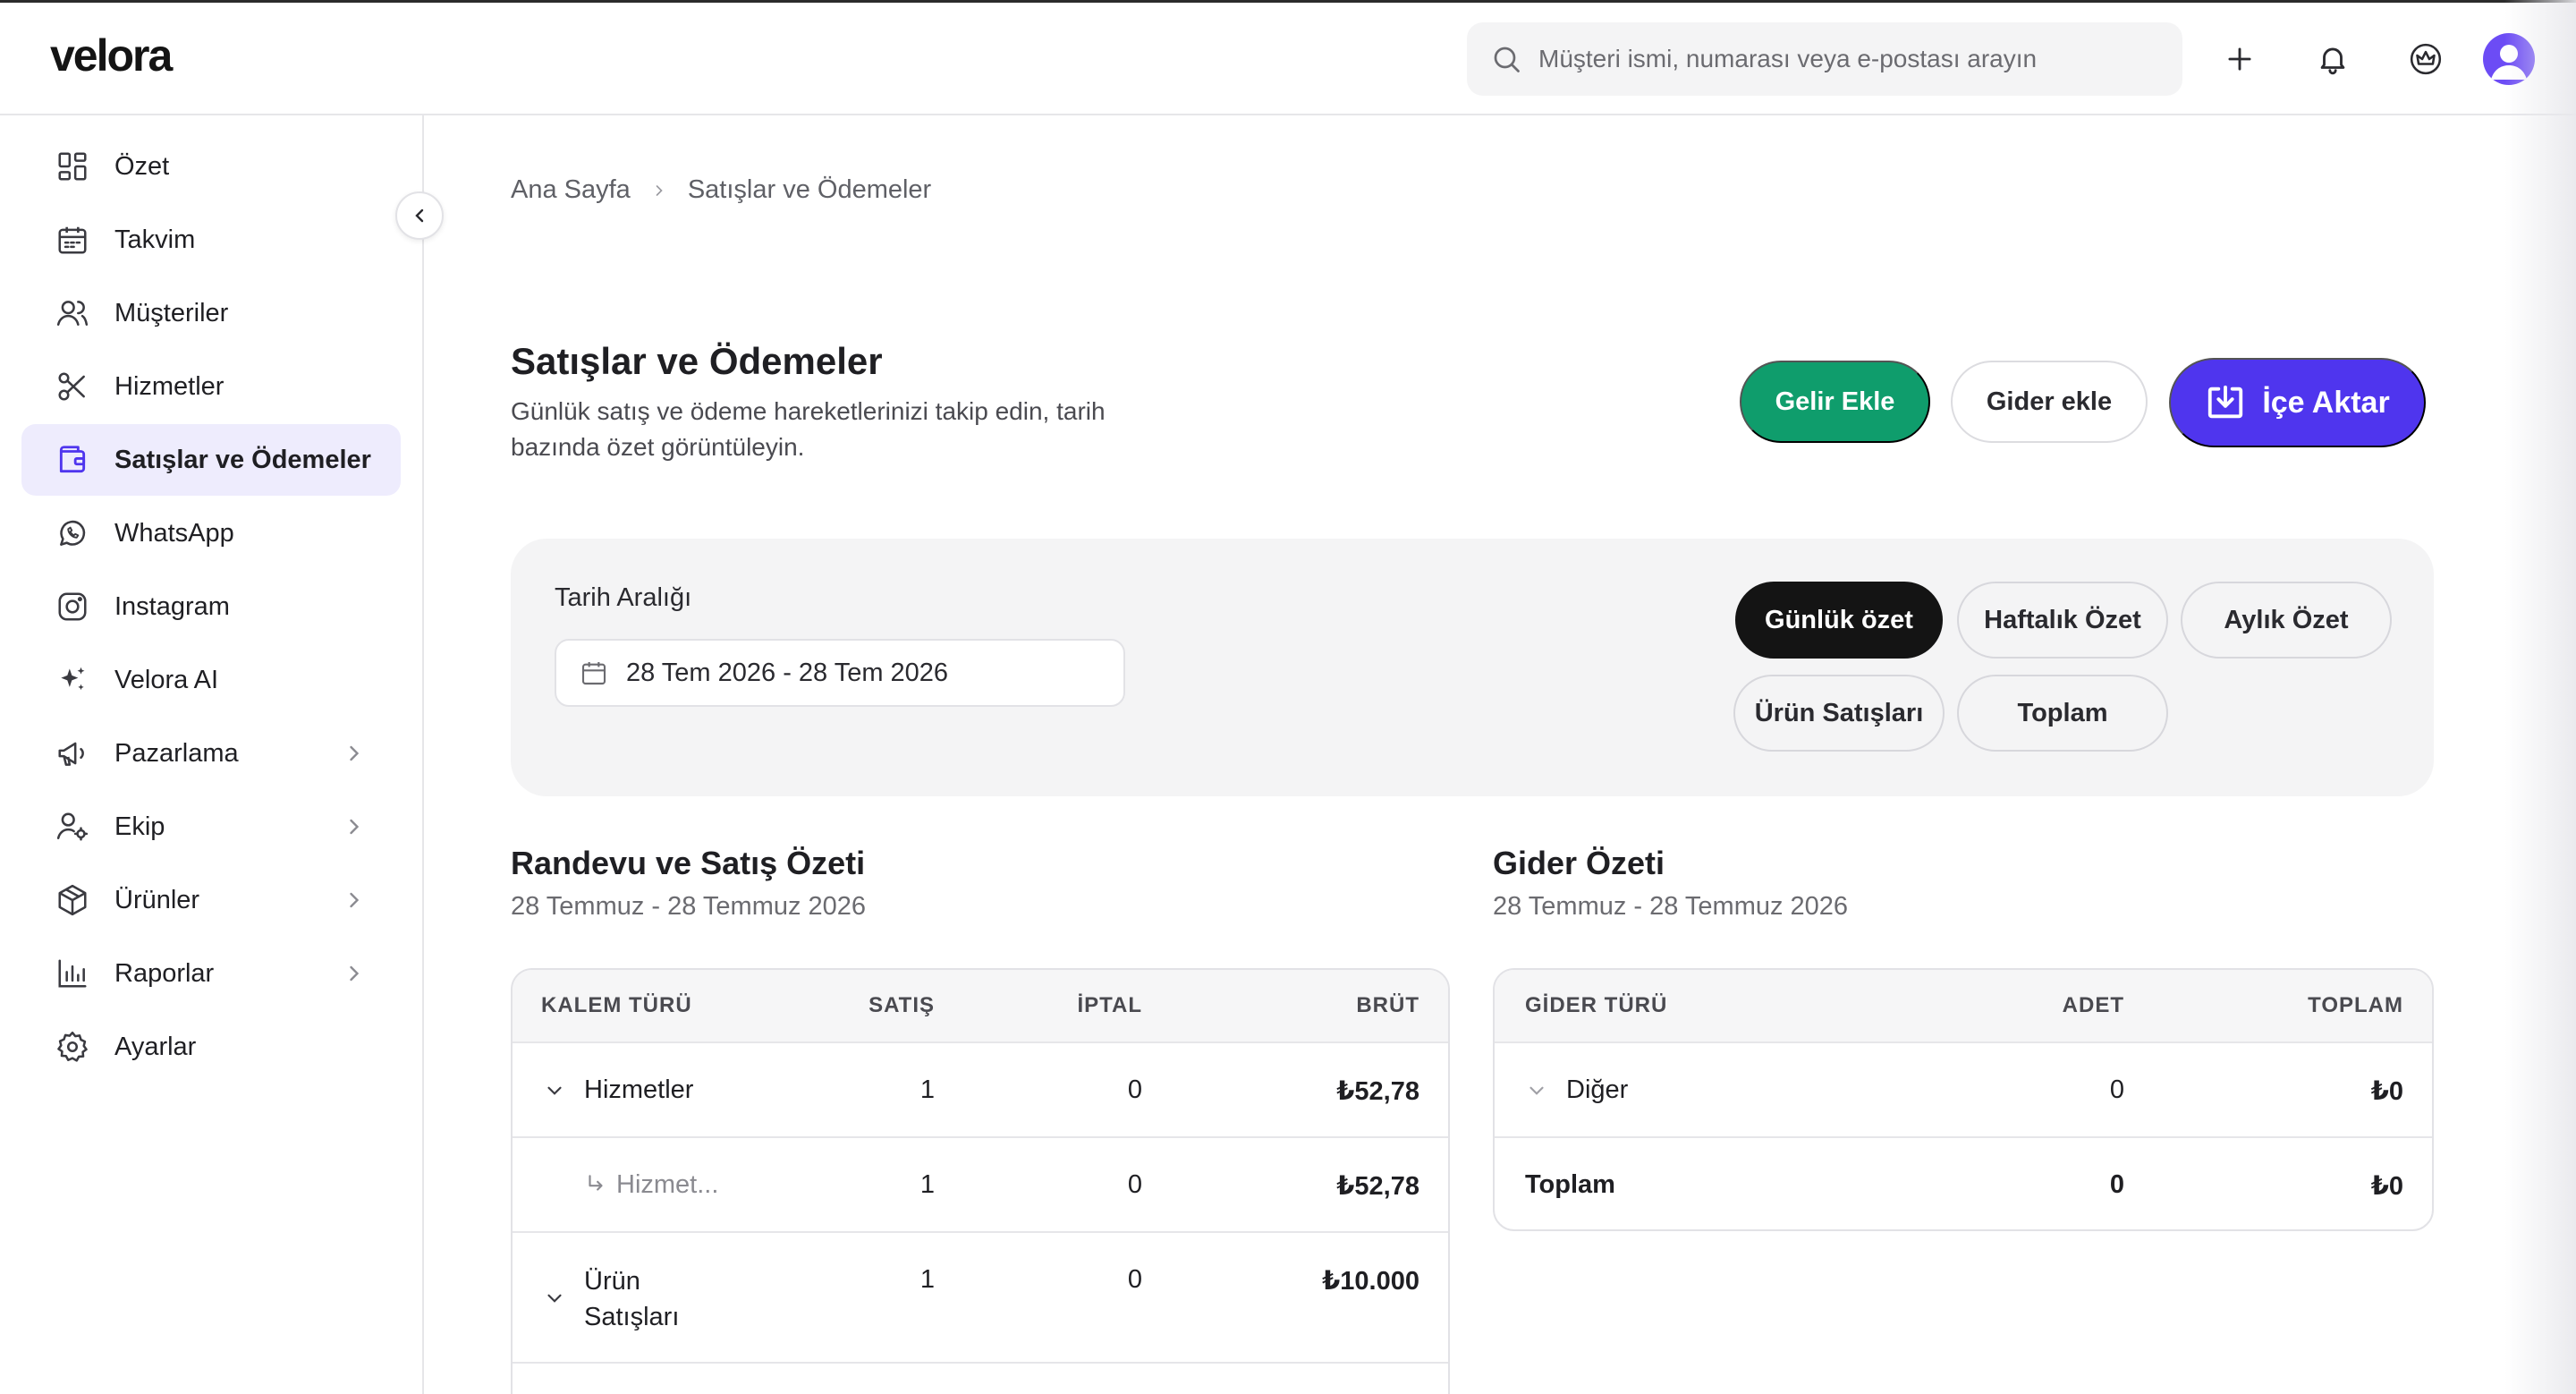 The image size is (2576, 1394). What do you see at coordinates (2332, 59) in the screenshot?
I see `notifications-button` at bounding box center [2332, 59].